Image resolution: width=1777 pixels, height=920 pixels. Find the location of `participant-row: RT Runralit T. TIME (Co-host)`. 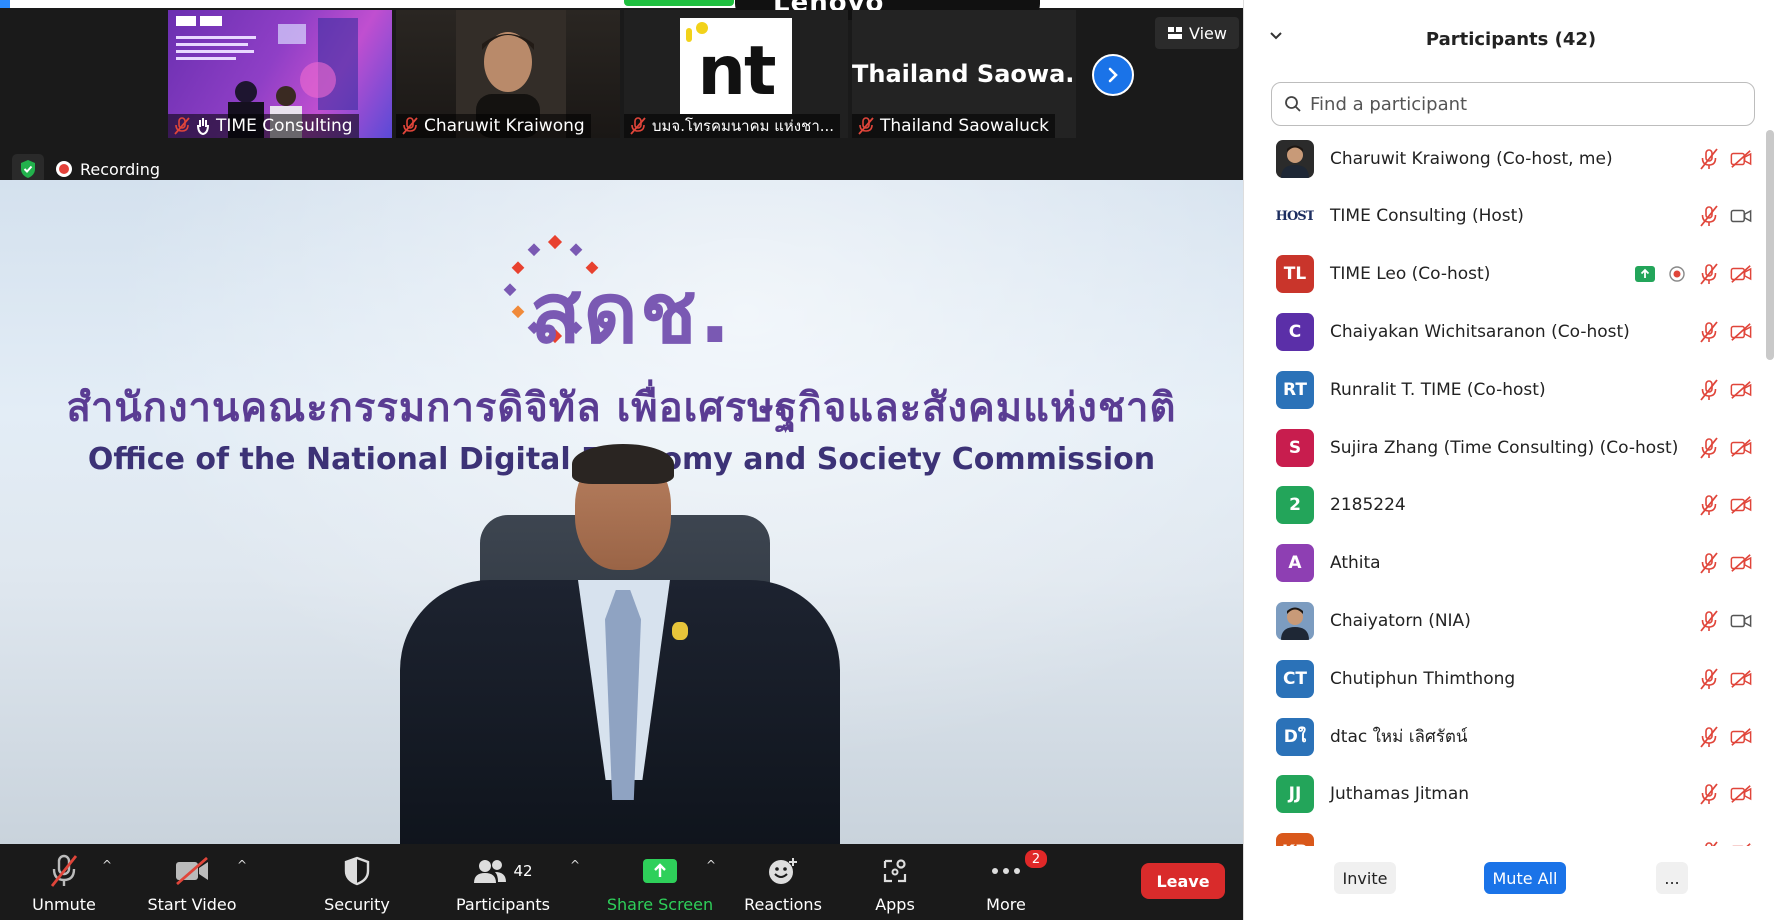

participant-row: RT Runralit T. TIME (Co-host) is located at coordinates (1504, 389).